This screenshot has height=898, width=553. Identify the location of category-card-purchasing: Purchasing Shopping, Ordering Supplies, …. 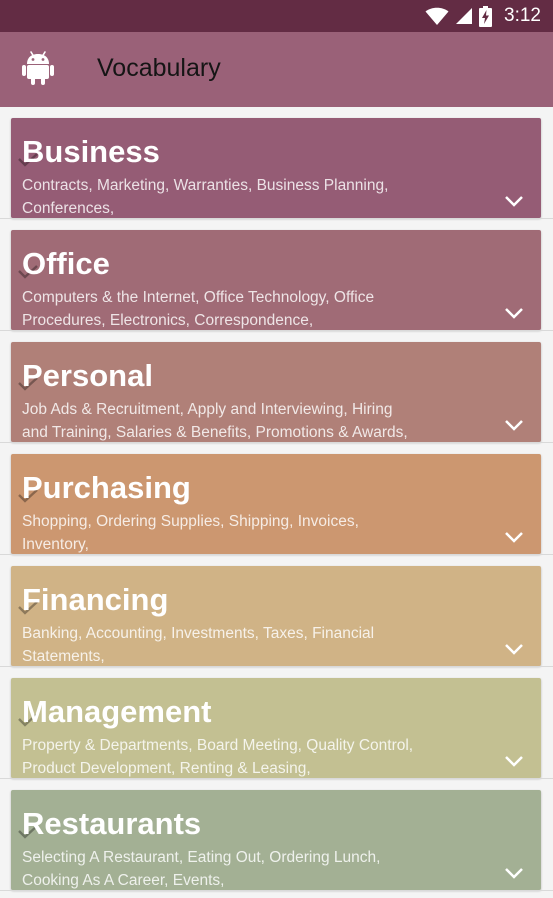
(276, 504).